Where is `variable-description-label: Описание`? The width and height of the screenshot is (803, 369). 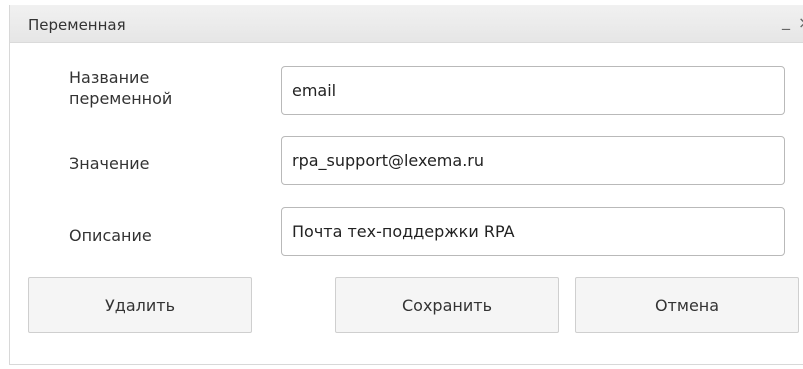 variable-description-label: Описание is located at coordinates (110, 235).